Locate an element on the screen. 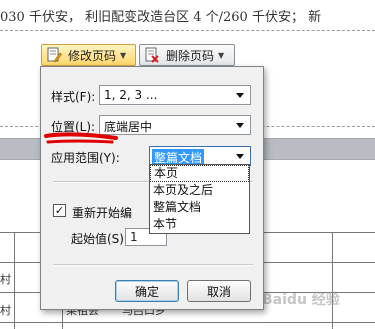 Image resolution: width=375 pixels, height=329 pixels. scope-select: 整篇文档 is located at coordinates (200, 156).